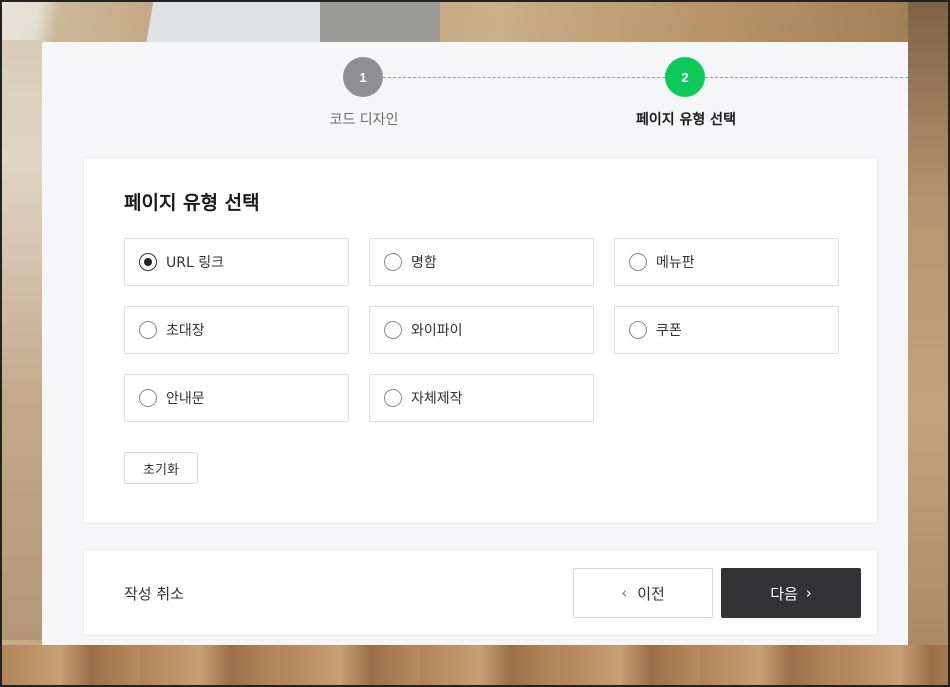  What do you see at coordinates (686, 120) in the screenshot?
I see `step-2-label: 페이지 유형 선택` at bounding box center [686, 120].